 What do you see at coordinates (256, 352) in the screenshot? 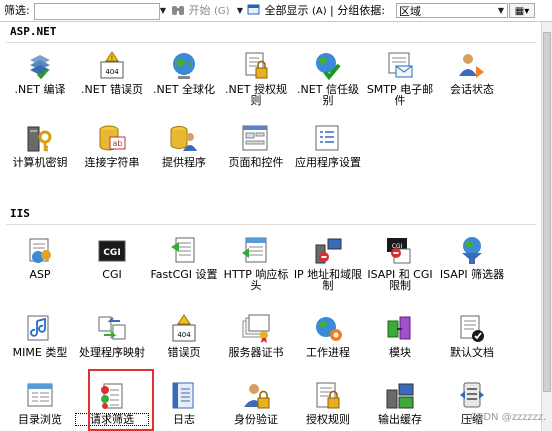
I see `feature-label: 服务器证书` at bounding box center [256, 352].